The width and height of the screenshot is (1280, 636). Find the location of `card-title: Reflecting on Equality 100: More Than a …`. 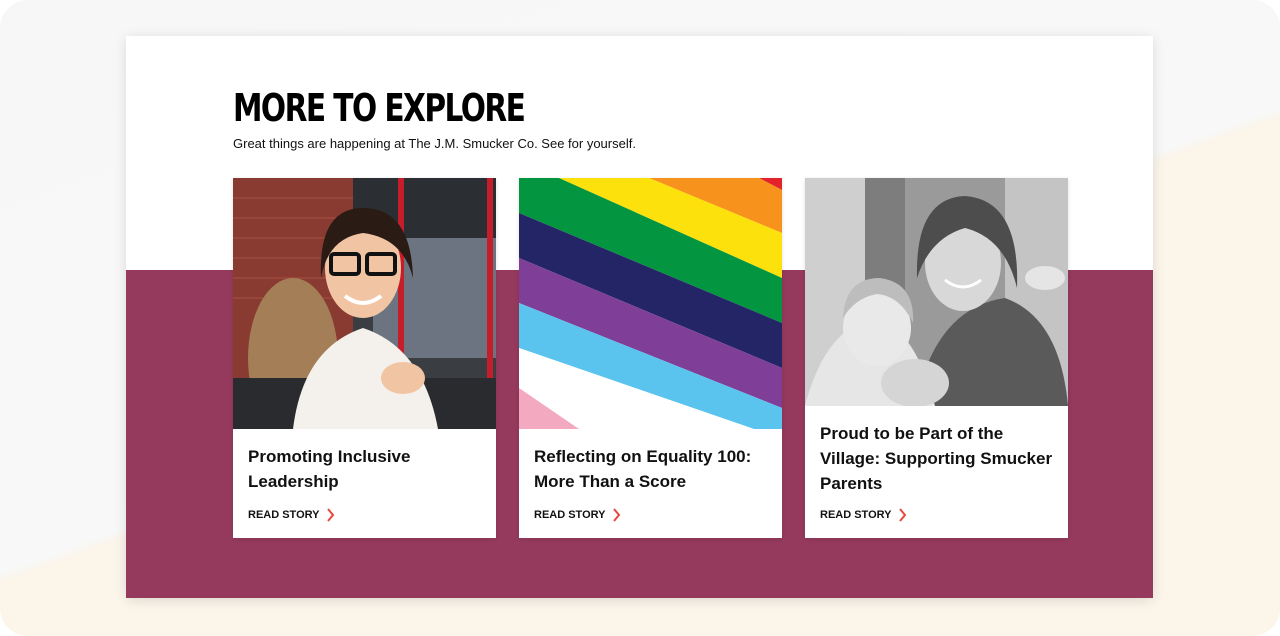

card-title: Reflecting on Equality 100: More Than a … is located at coordinates (652, 469).